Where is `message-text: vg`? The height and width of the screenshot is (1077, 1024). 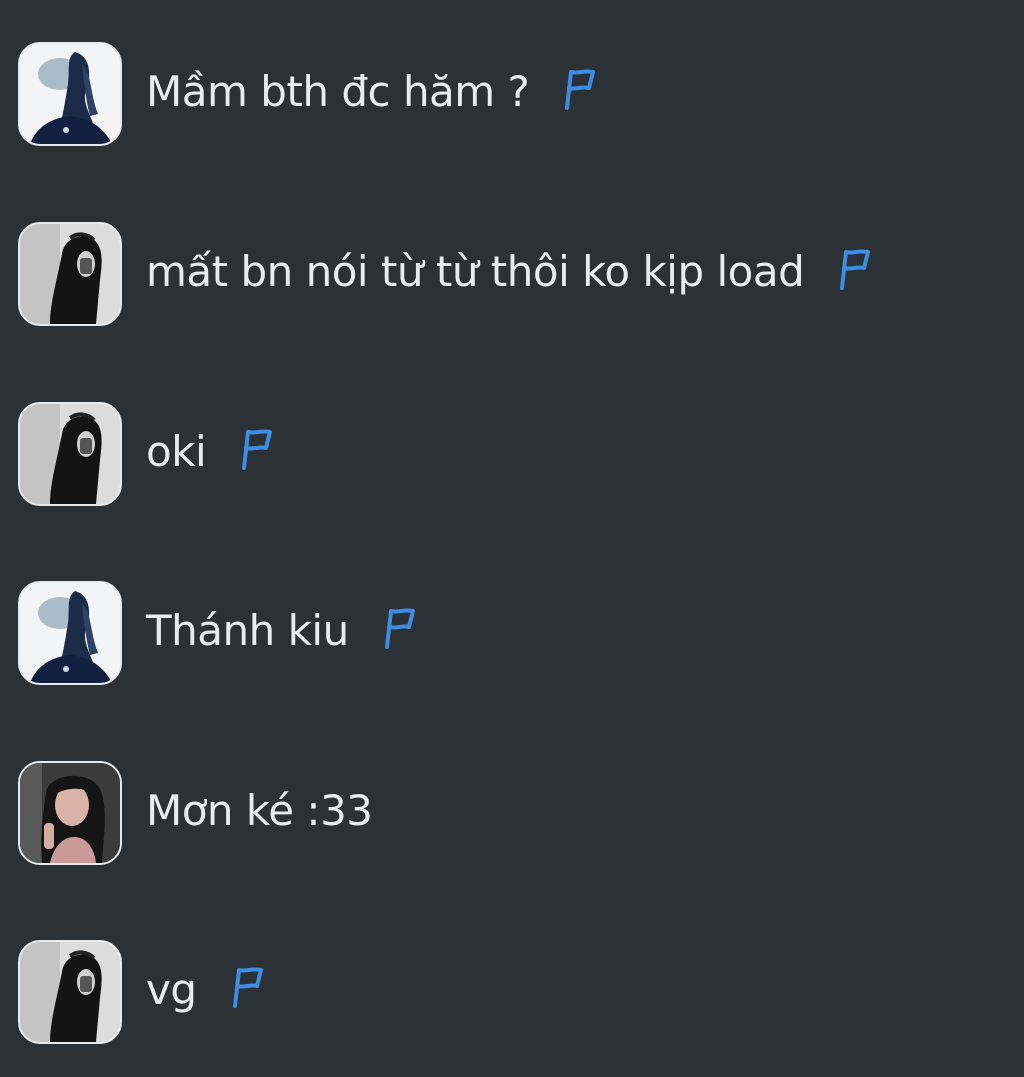 message-text: vg is located at coordinates (205, 990).